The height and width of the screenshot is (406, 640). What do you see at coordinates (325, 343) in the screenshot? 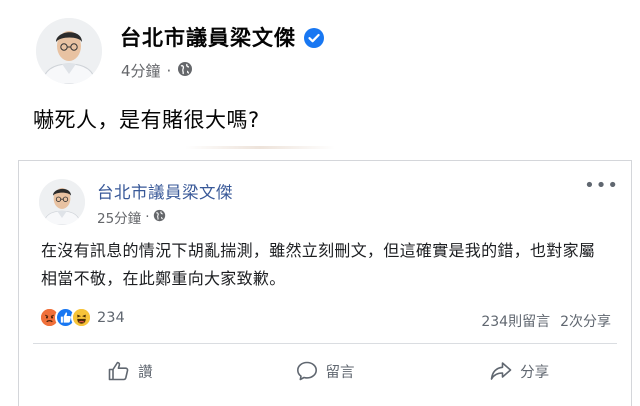
I see `divider` at bounding box center [325, 343].